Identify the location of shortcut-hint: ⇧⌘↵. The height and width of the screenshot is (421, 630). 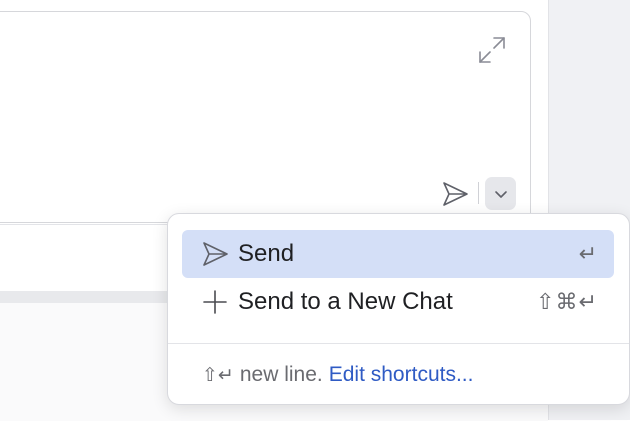
(567, 302).